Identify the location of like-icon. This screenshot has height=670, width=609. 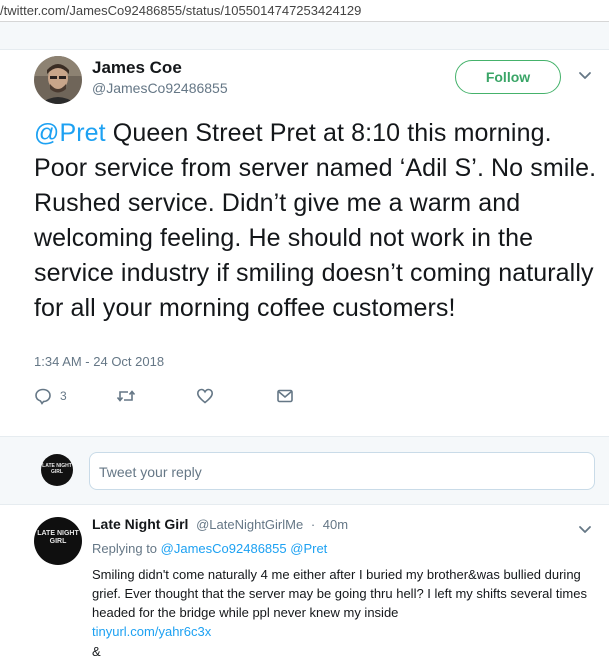
(205, 396).